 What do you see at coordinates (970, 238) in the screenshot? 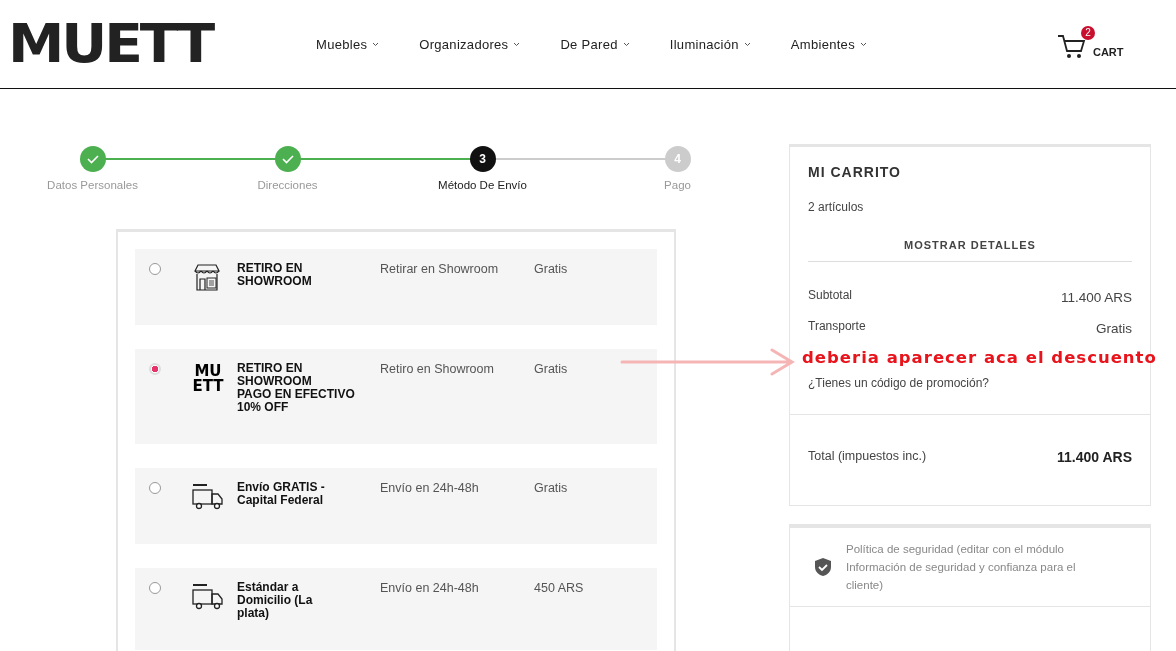
I see `show-details-button: MOSTRAR DETALLES` at bounding box center [970, 238].